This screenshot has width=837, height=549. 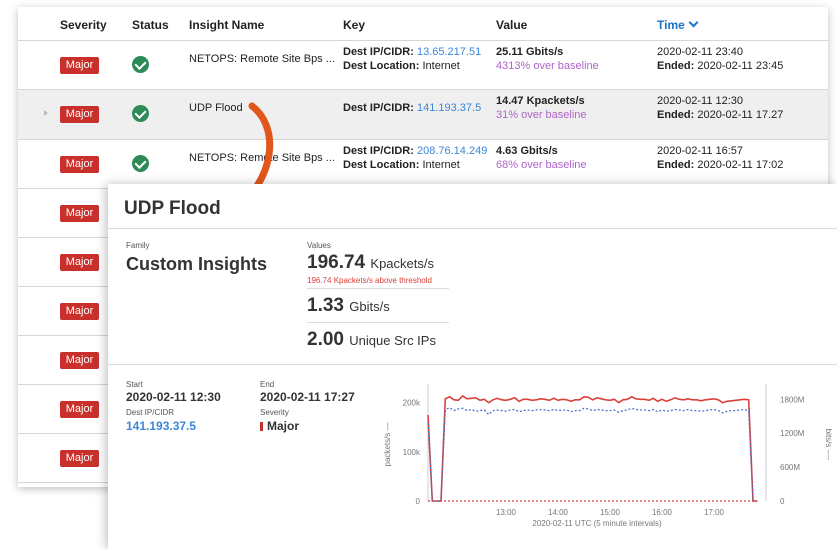 I want to click on dest-label: Dest IP/CIDR, so click(x=150, y=412).